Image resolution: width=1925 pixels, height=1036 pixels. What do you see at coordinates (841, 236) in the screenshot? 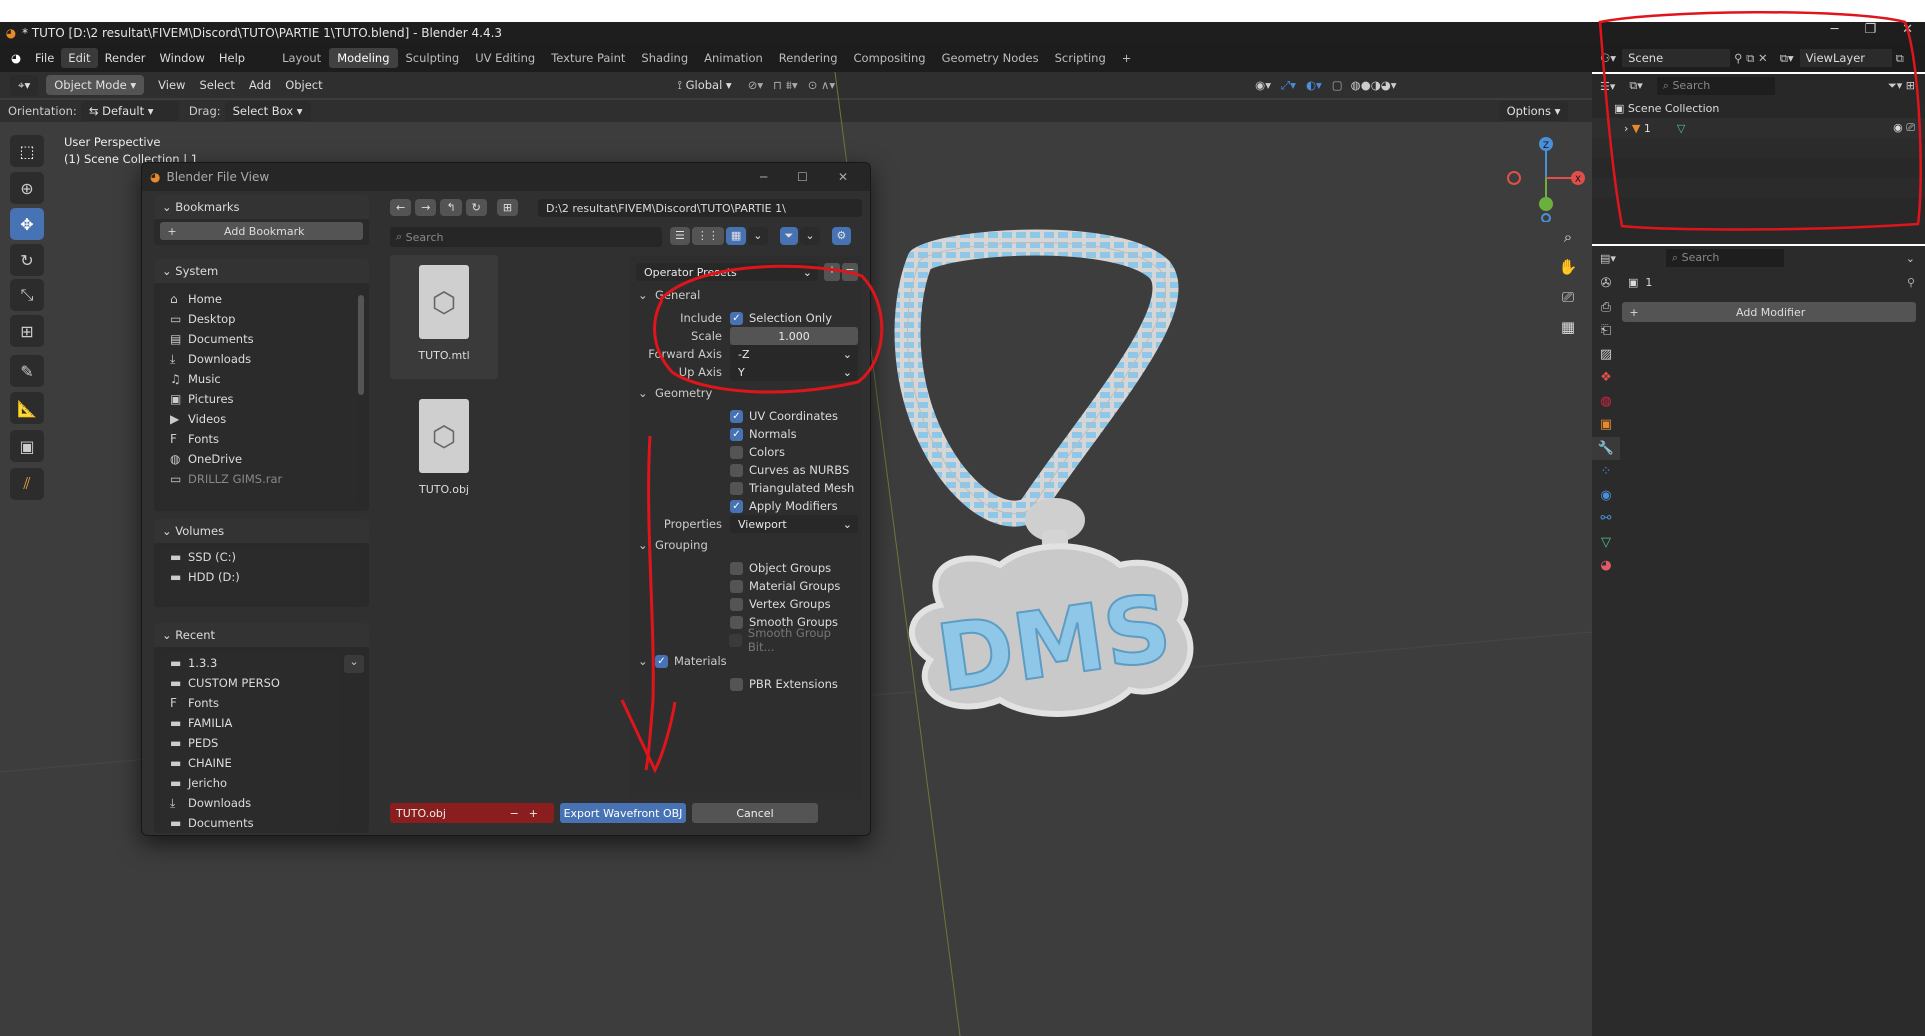
I see `settings-gear-icon: ⚙` at bounding box center [841, 236].